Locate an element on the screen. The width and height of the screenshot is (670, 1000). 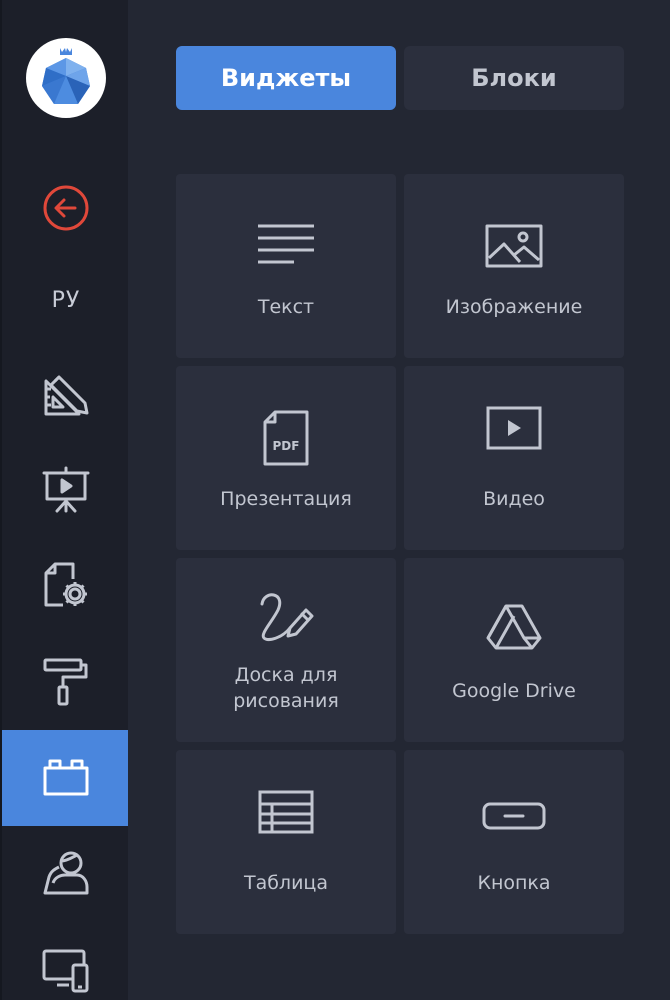
widget-table: Таблица is located at coordinates (286, 842).